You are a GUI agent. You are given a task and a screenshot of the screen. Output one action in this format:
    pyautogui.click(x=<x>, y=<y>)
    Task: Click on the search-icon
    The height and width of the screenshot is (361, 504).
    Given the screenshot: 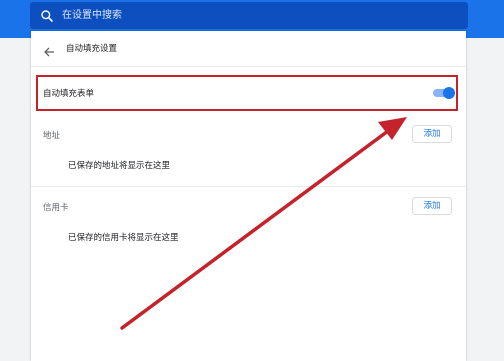 What is the action you would take?
    pyautogui.click(x=47, y=15)
    